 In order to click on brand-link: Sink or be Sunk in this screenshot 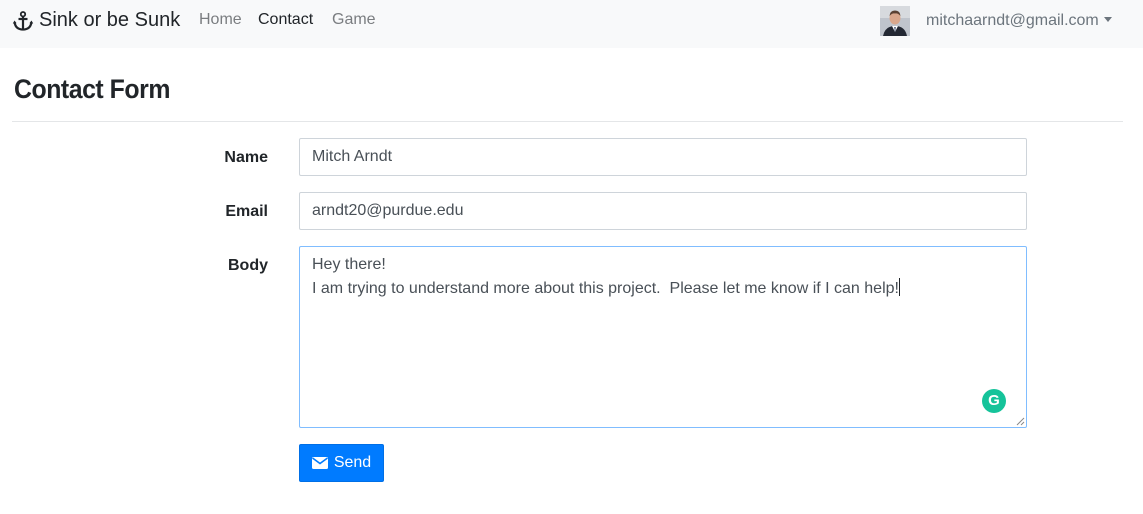, I will do `click(96, 20)`.